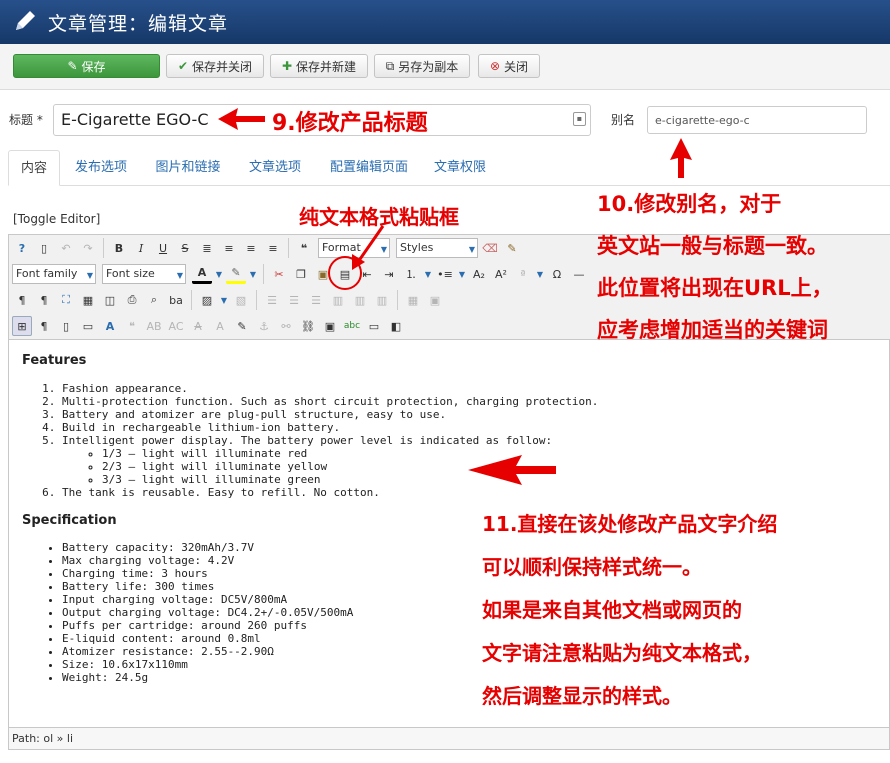 The width and height of the screenshot is (890, 763). I want to click on arrow-up-alias, so click(681, 158).